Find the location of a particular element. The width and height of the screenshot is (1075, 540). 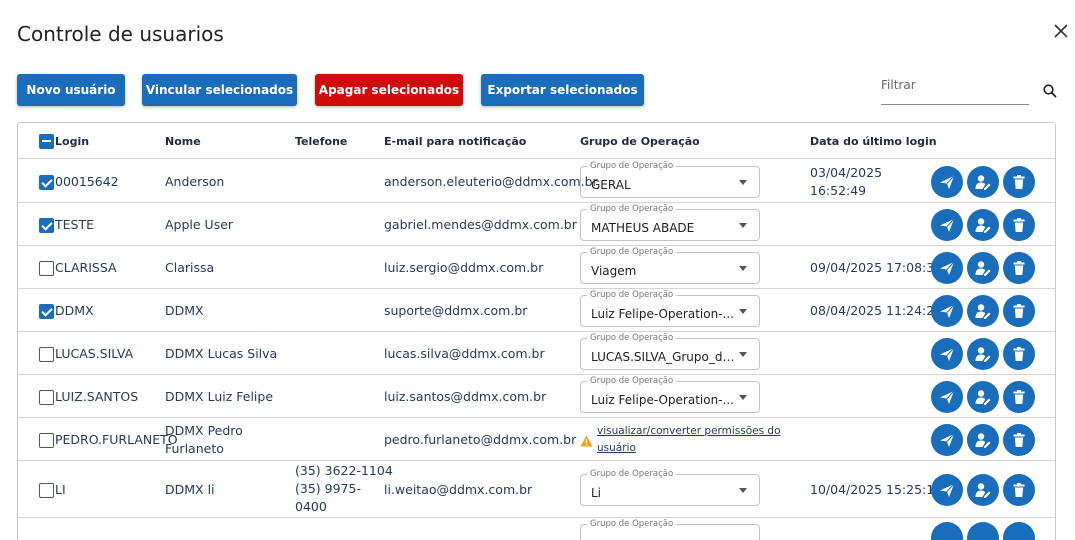

header-group: Grupo de Operação is located at coordinates (640, 141).